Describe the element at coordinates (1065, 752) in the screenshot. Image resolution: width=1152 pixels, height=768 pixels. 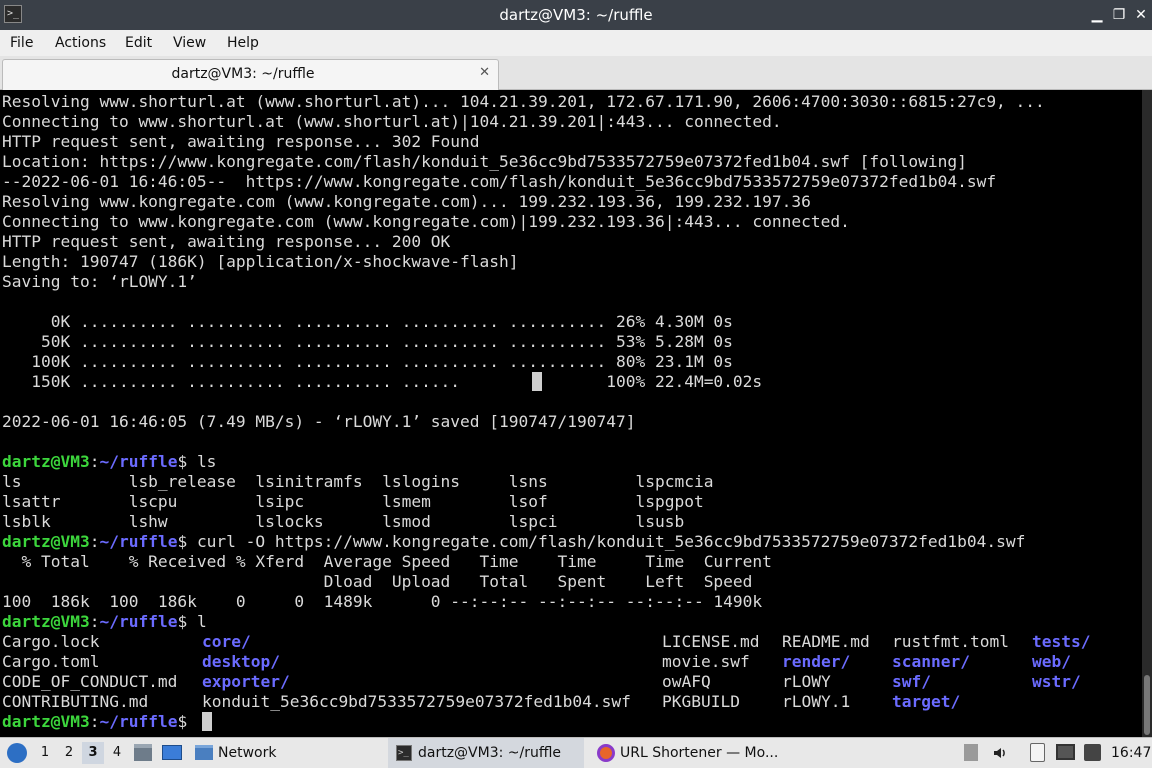
I see `monitor-icon` at that location.